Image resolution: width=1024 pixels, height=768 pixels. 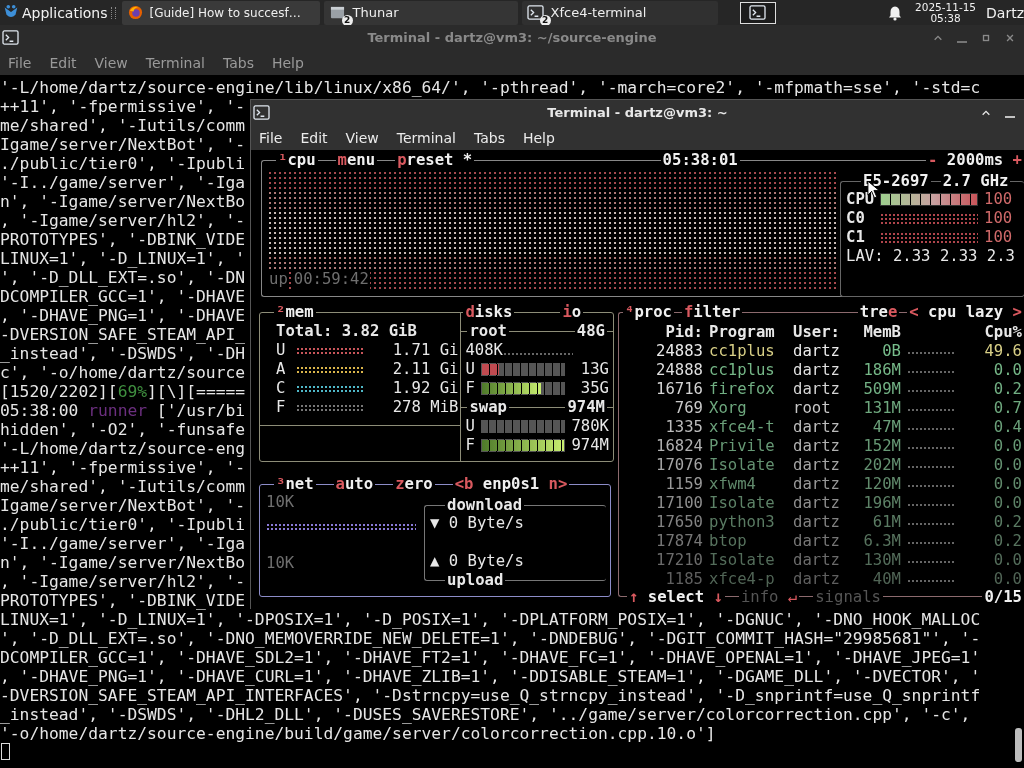 I want to click on table-cell-text: firefox, so click(x=742, y=389).